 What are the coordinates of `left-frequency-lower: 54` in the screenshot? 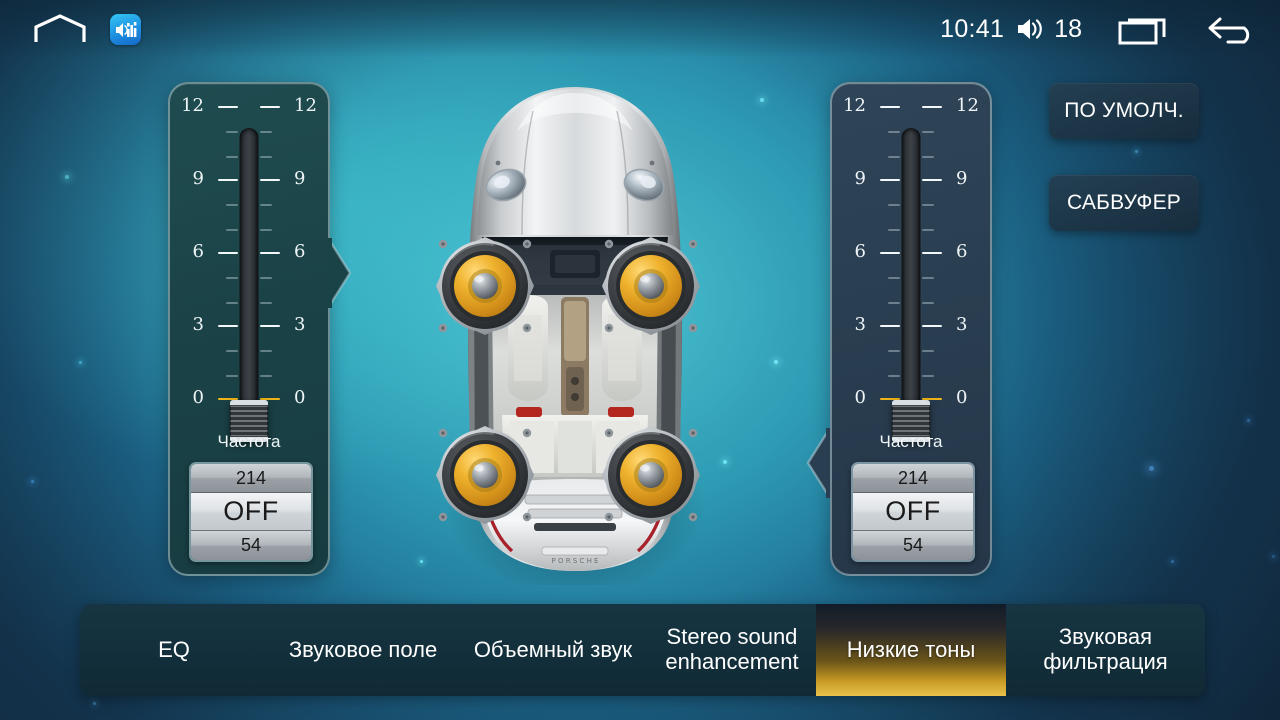 It's located at (251, 545).